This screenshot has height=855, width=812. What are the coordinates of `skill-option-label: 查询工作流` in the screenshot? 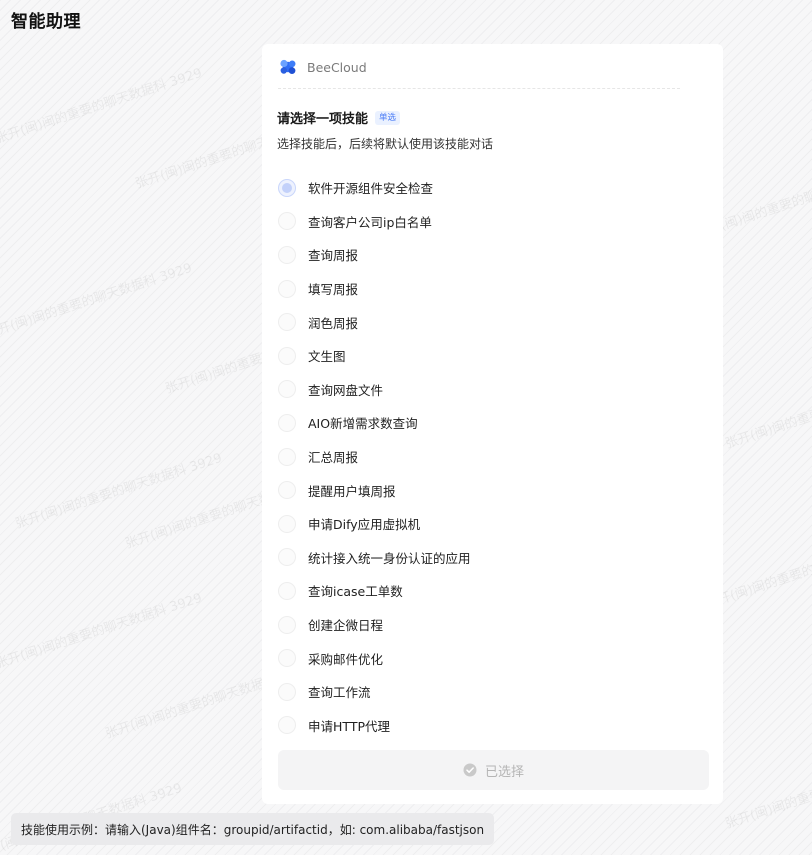 It's located at (339, 693).